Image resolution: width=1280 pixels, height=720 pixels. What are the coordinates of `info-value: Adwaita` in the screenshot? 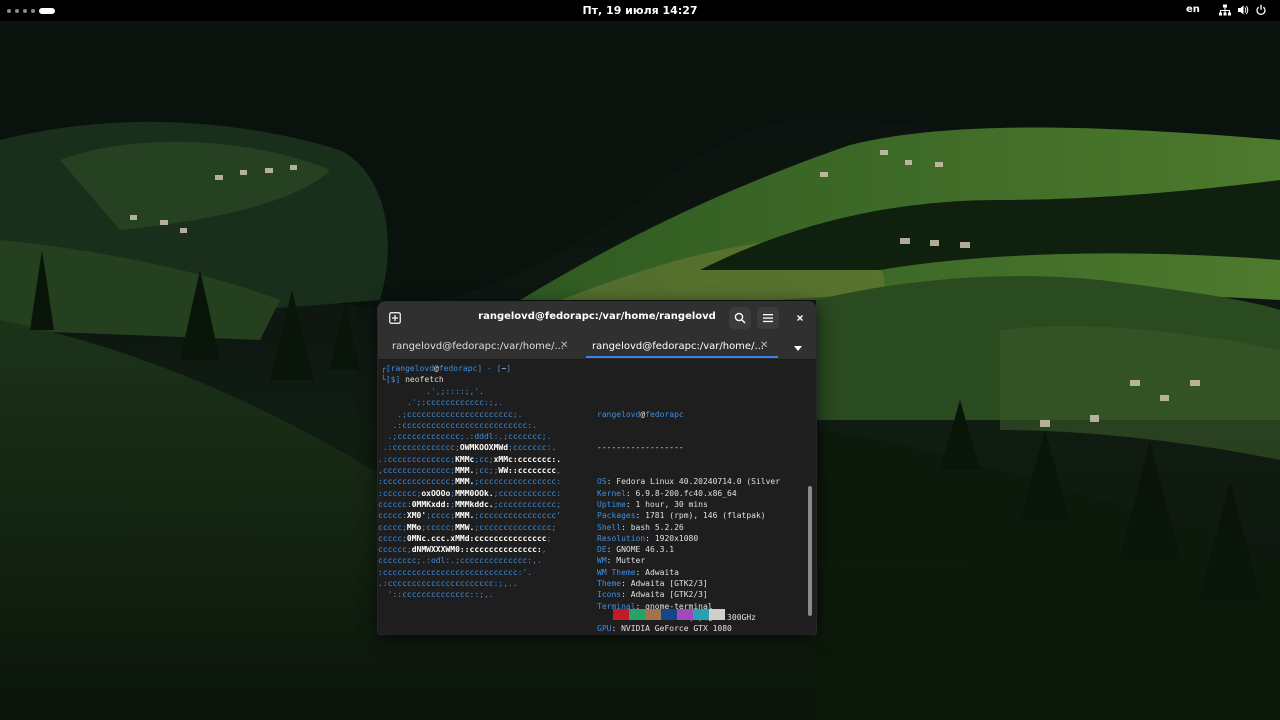 It's located at (662, 572).